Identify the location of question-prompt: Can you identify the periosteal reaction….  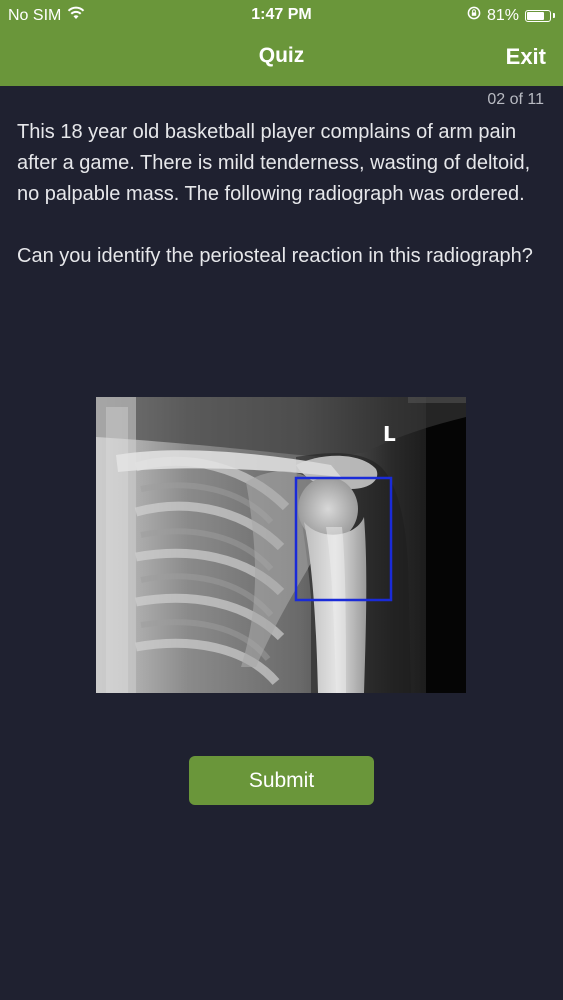
(275, 256).